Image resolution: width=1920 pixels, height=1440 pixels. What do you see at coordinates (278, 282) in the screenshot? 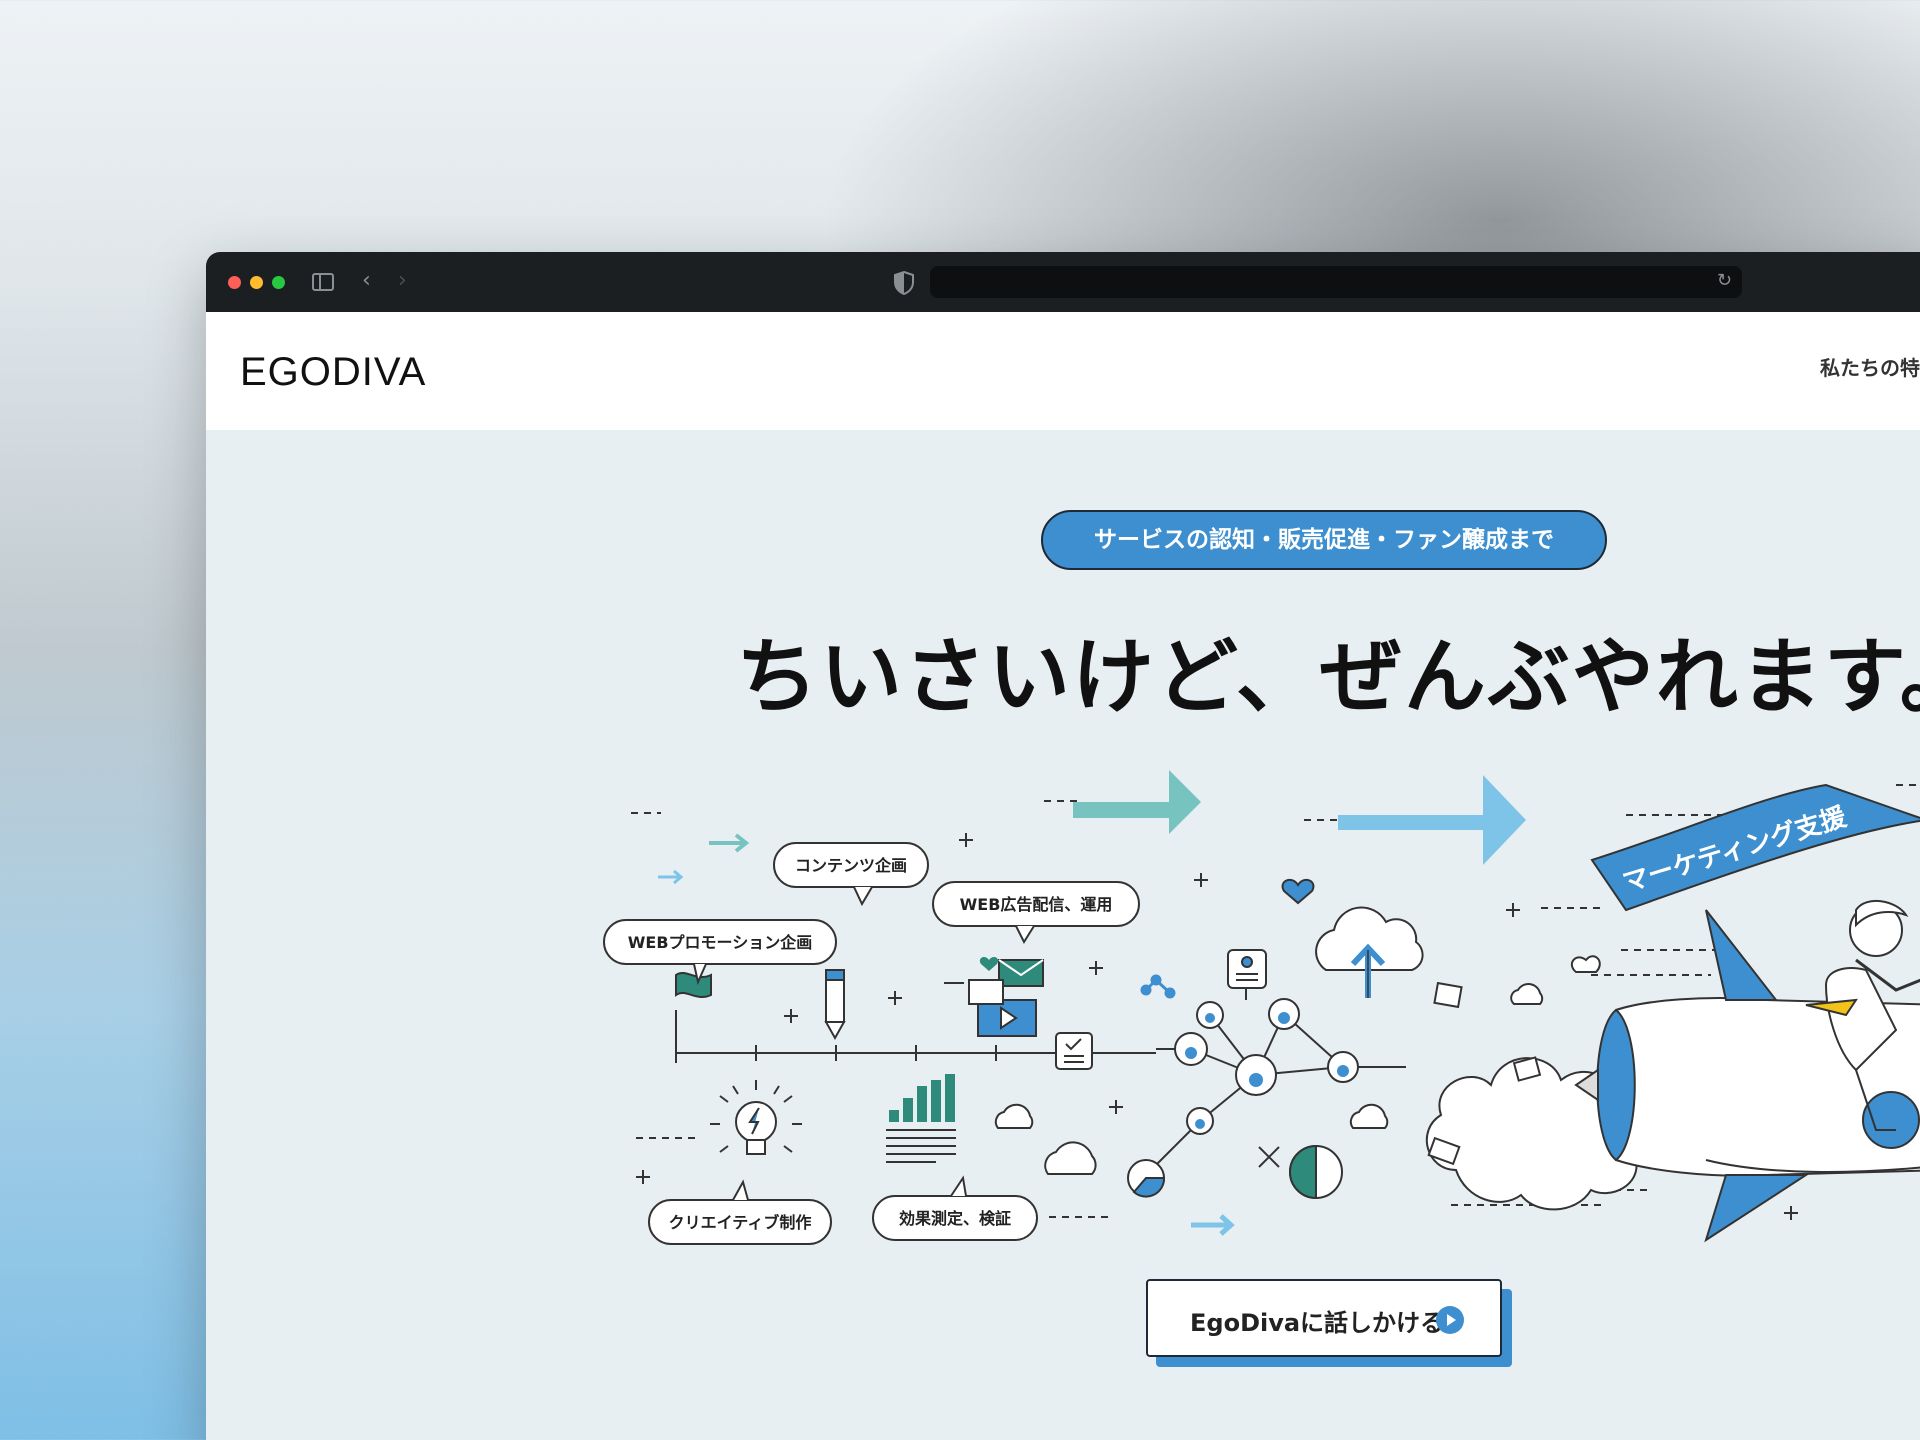
I see `maximize-window-button` at bounding box center [278, 282].